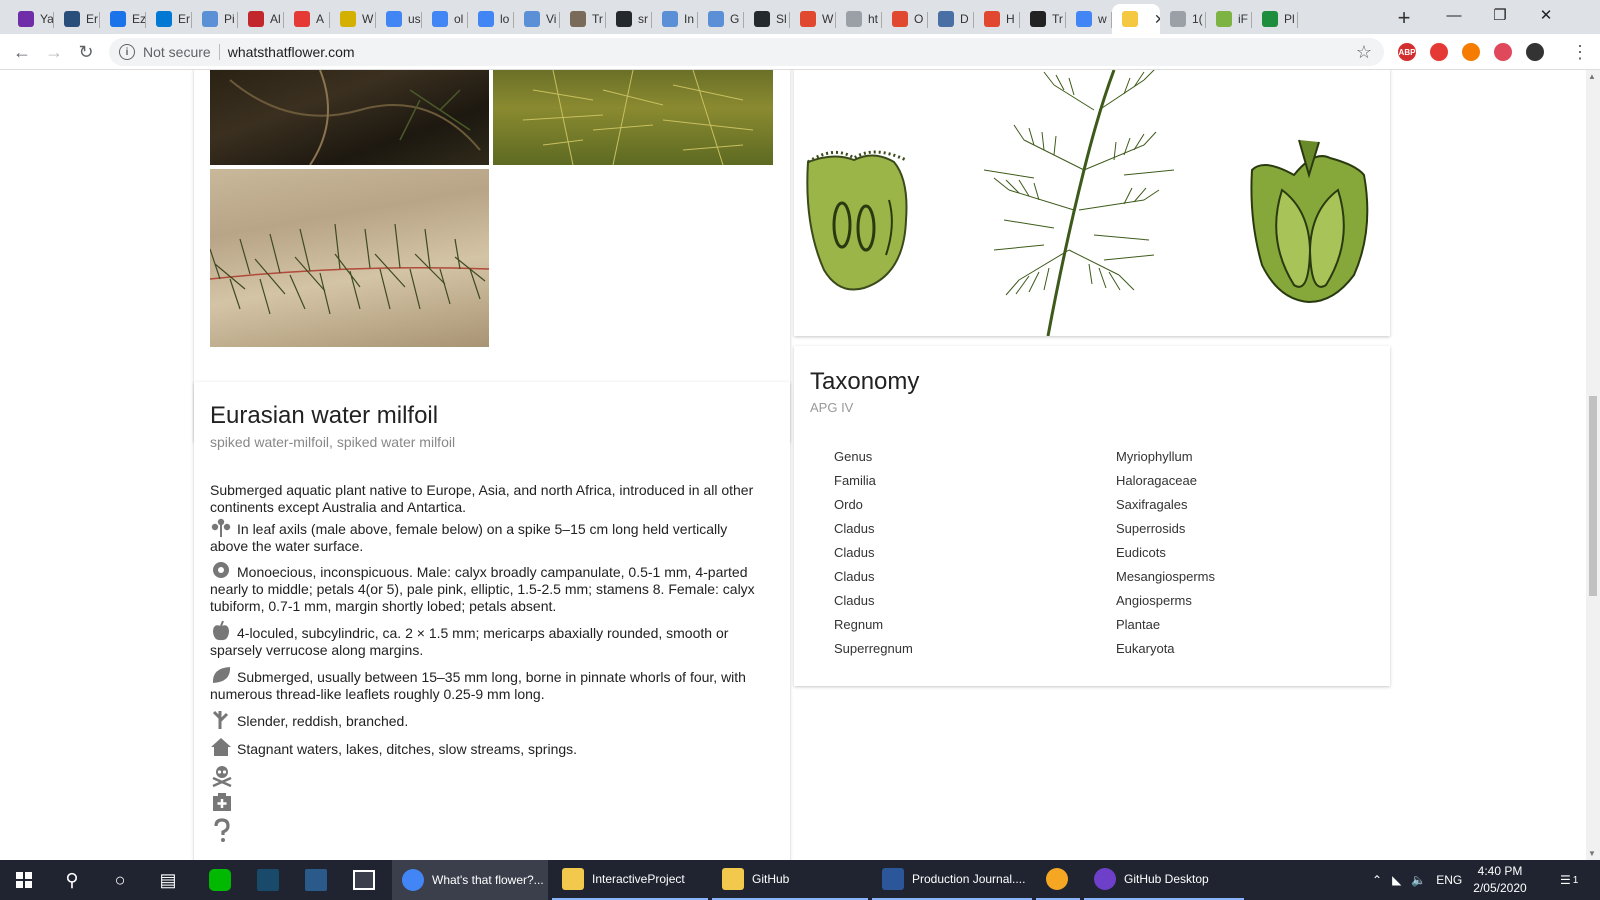  I want to click on taxonomy-row: Regnum Plantae, so click(1114, 629).